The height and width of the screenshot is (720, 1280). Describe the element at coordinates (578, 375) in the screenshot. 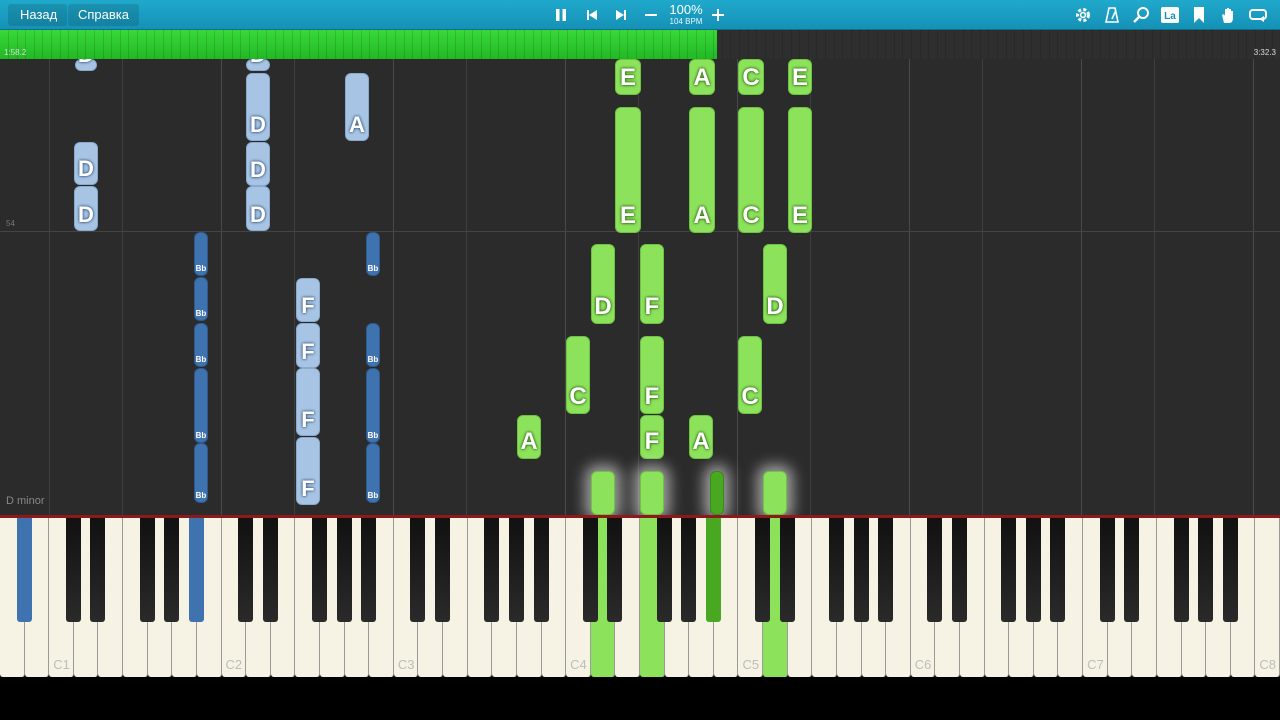

I see `note-c: C` at that location.